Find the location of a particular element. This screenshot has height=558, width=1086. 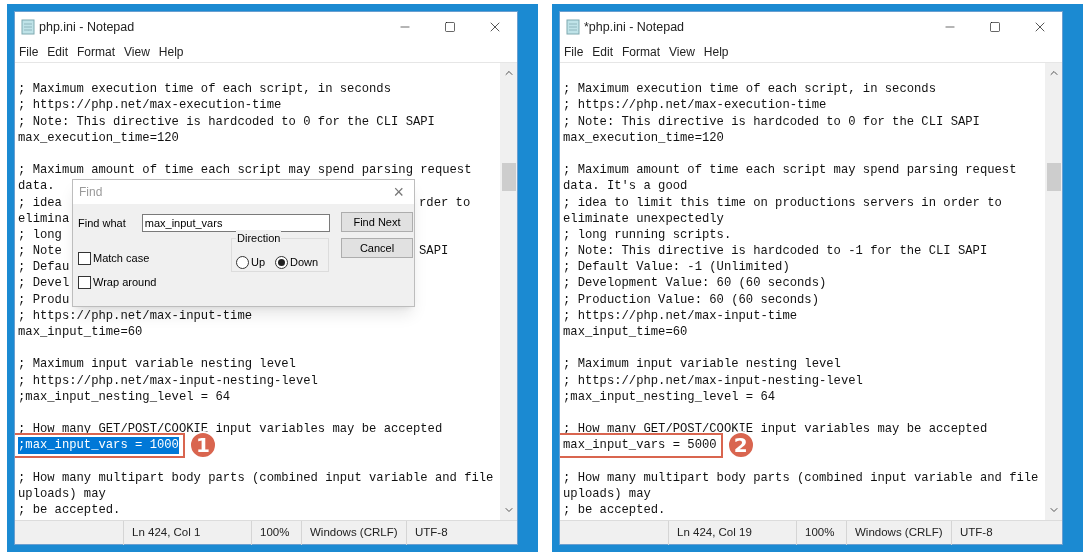

code-line: ; idea to limit this time on productions servers in order to is located at coordinates (782, 202).